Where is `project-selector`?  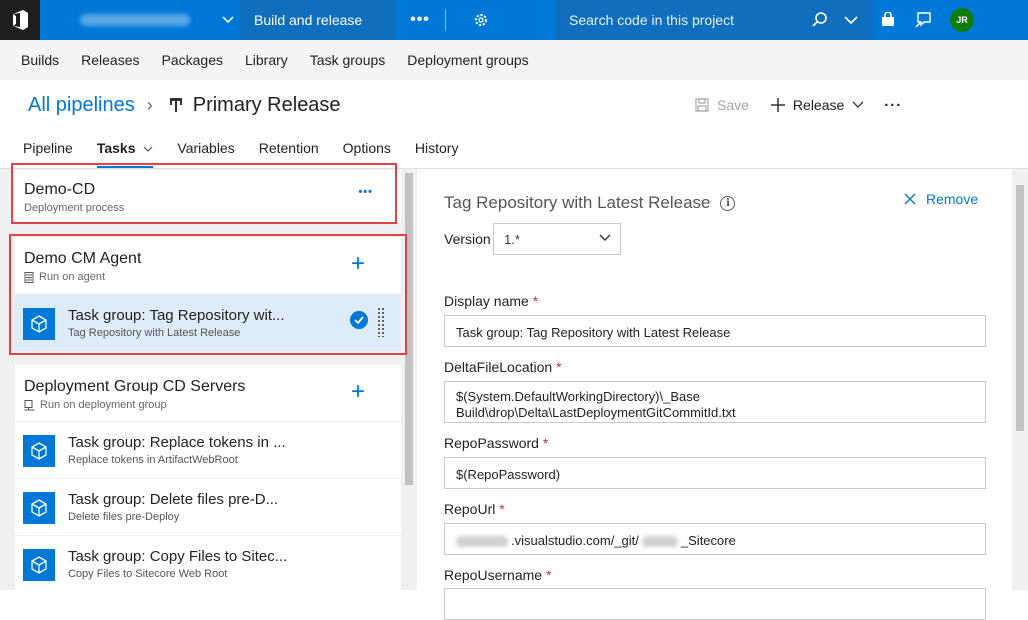
project-selector is located at coordinates (140, 20).